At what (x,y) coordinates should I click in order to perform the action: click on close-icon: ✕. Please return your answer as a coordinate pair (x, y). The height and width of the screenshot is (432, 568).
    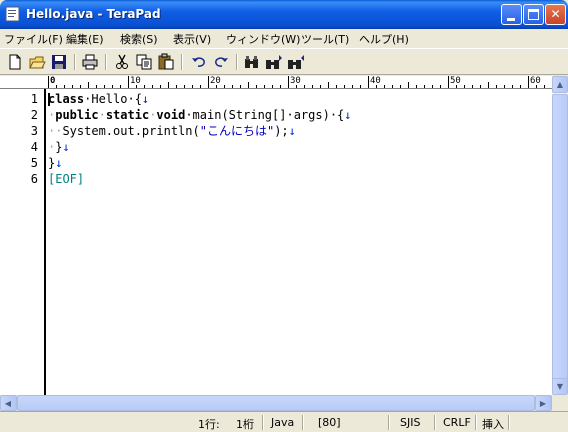
    Looking at the image, I should click on (555, 14).